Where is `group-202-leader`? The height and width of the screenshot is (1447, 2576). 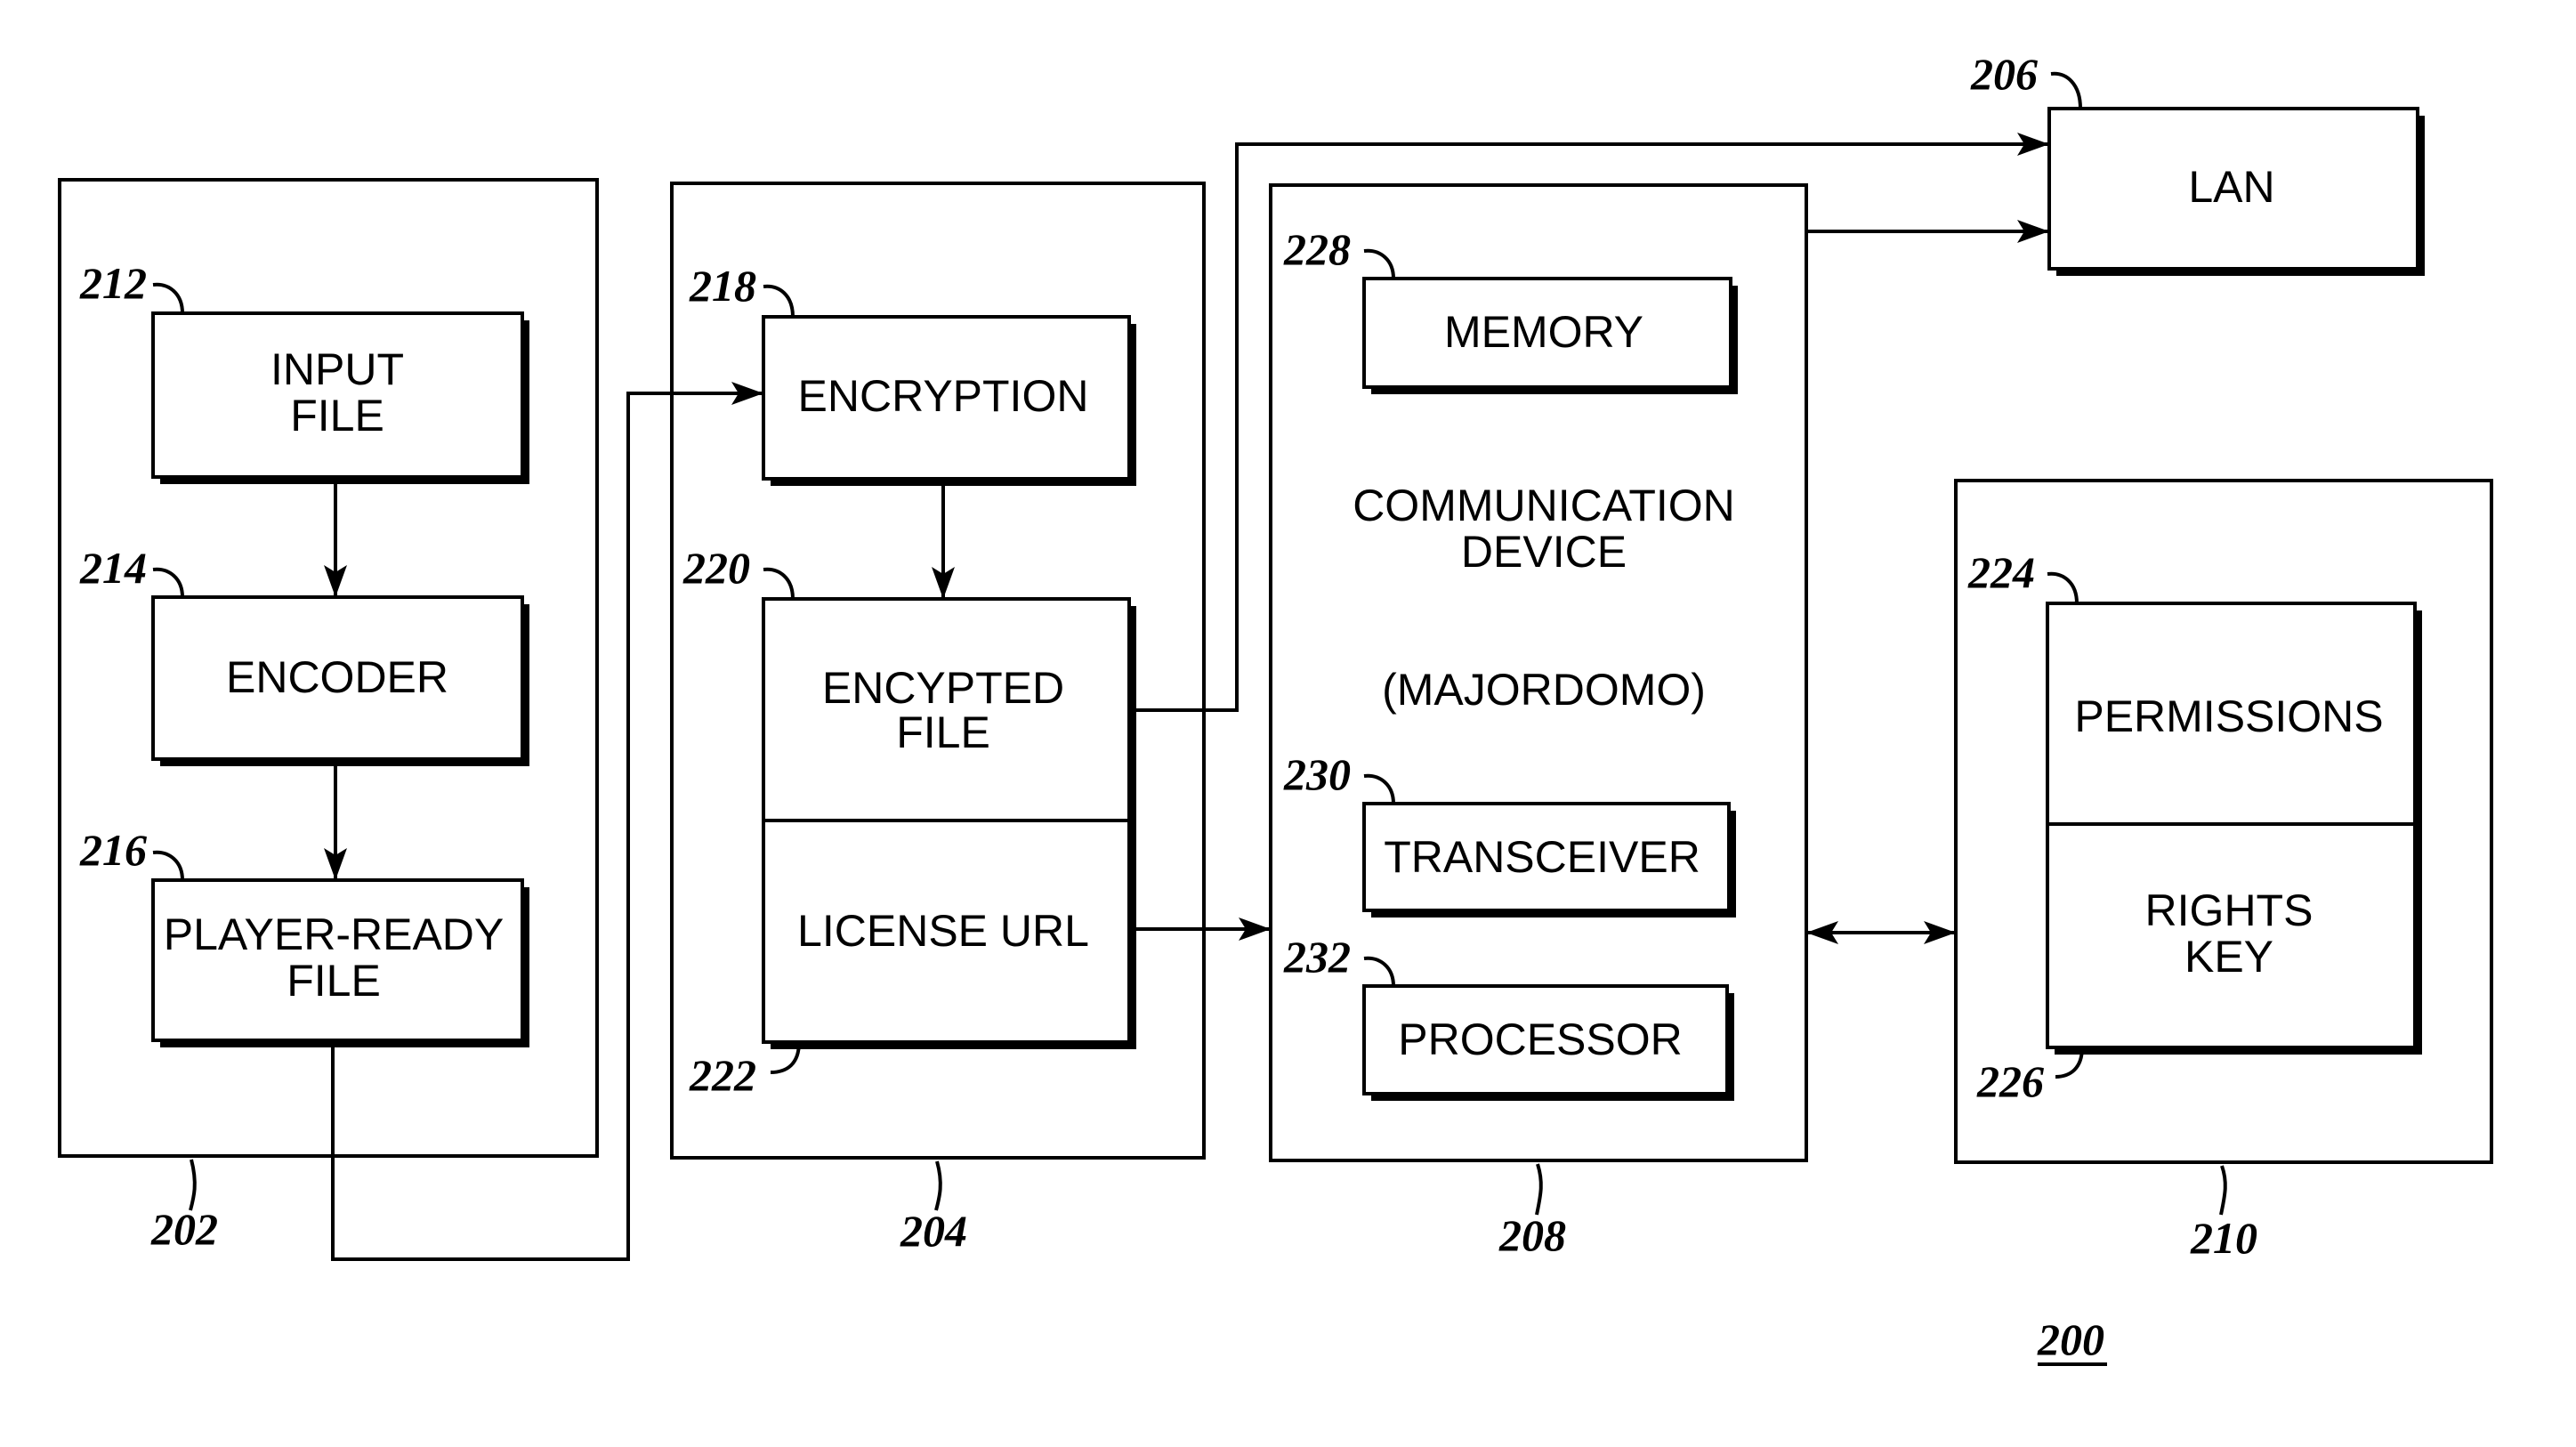 group-202-leader is located at coordinates (193, 1185).